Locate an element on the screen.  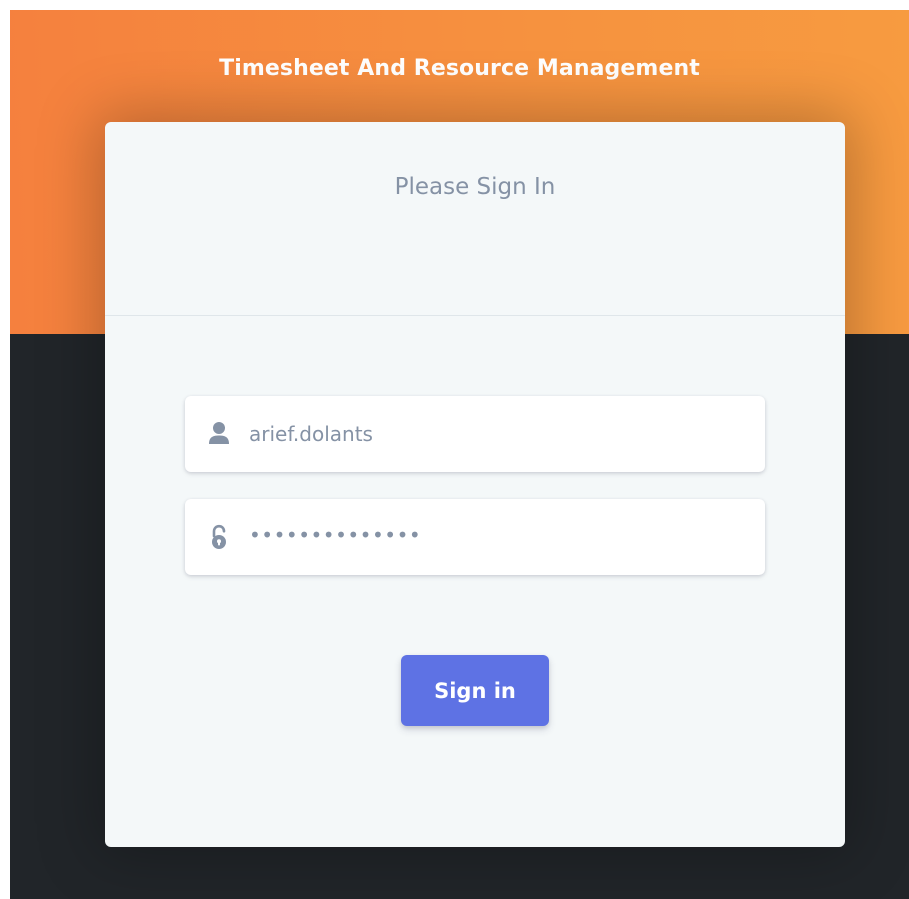
user-icon is located at coordinates (219, 434).